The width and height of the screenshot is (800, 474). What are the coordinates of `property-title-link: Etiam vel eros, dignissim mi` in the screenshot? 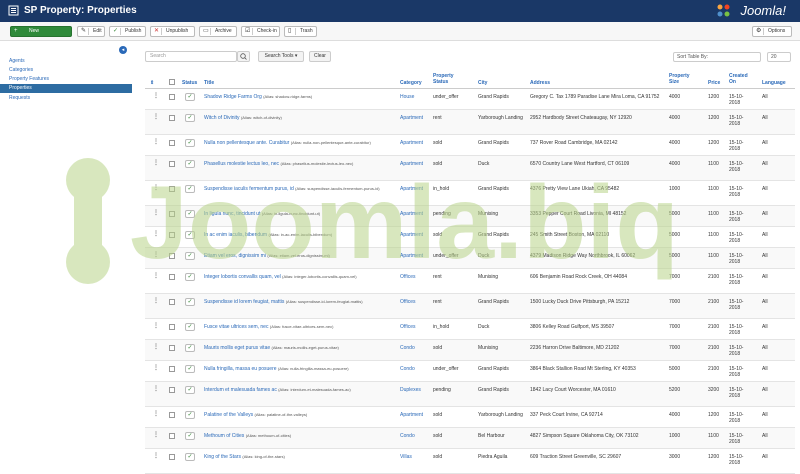 It's located at (235, 256).